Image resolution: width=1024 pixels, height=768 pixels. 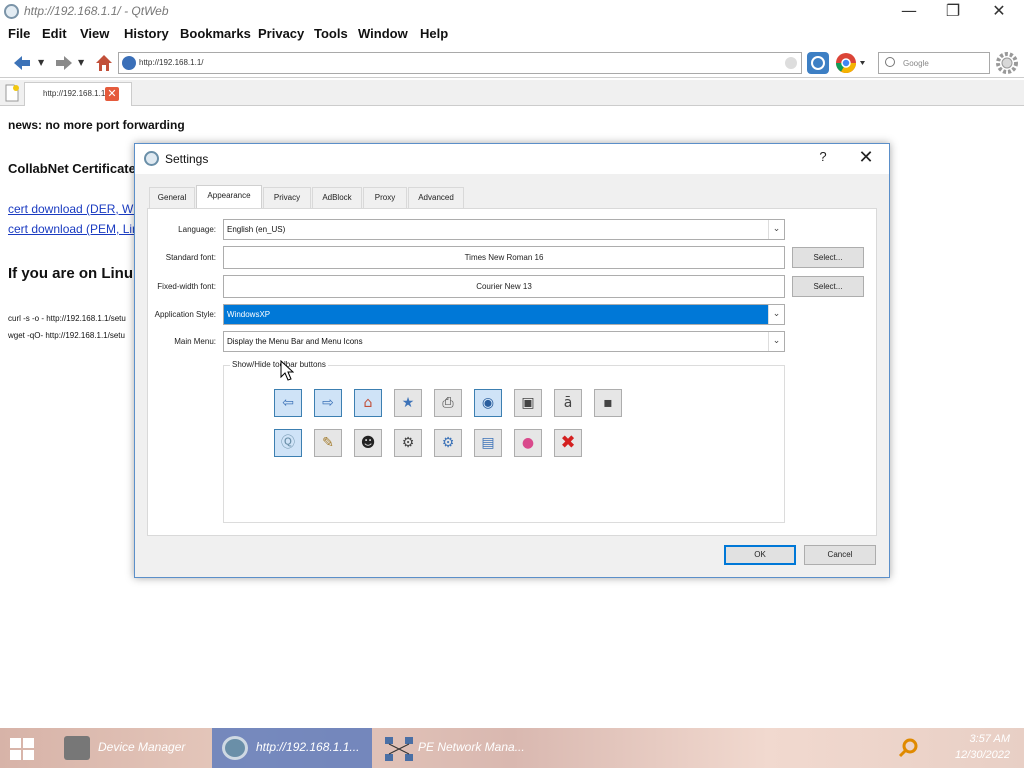 I want to click on navigation-toolbar: ▼ ▼ http://192.168.1.1/ Google, so click(x=512, y=63).